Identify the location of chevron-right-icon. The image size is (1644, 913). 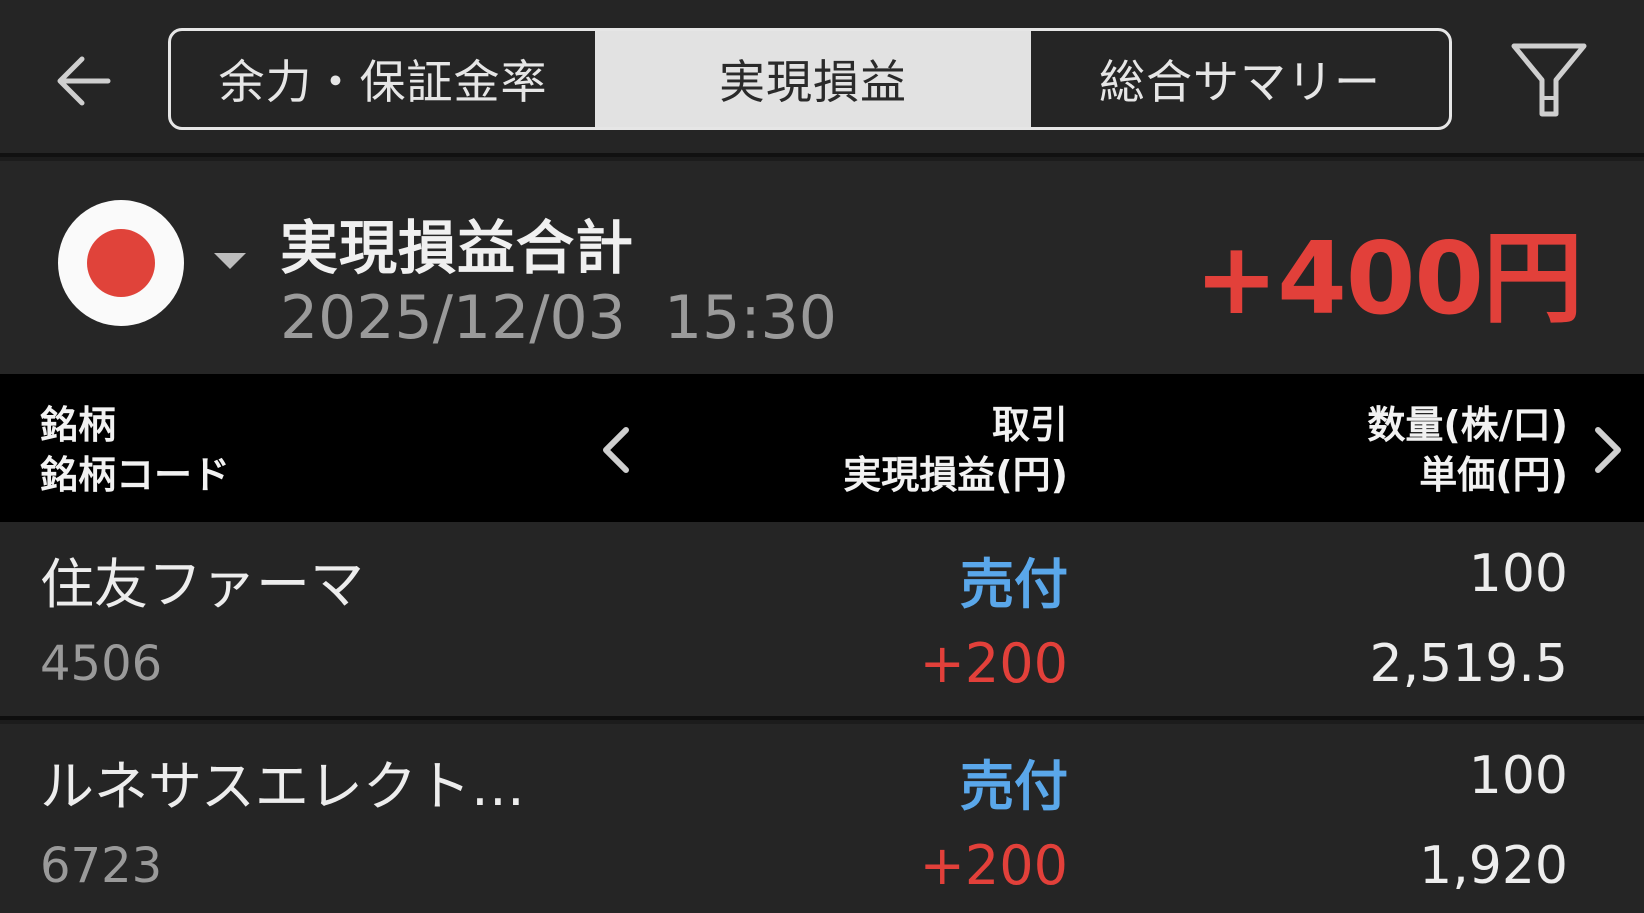
(1608, 450).